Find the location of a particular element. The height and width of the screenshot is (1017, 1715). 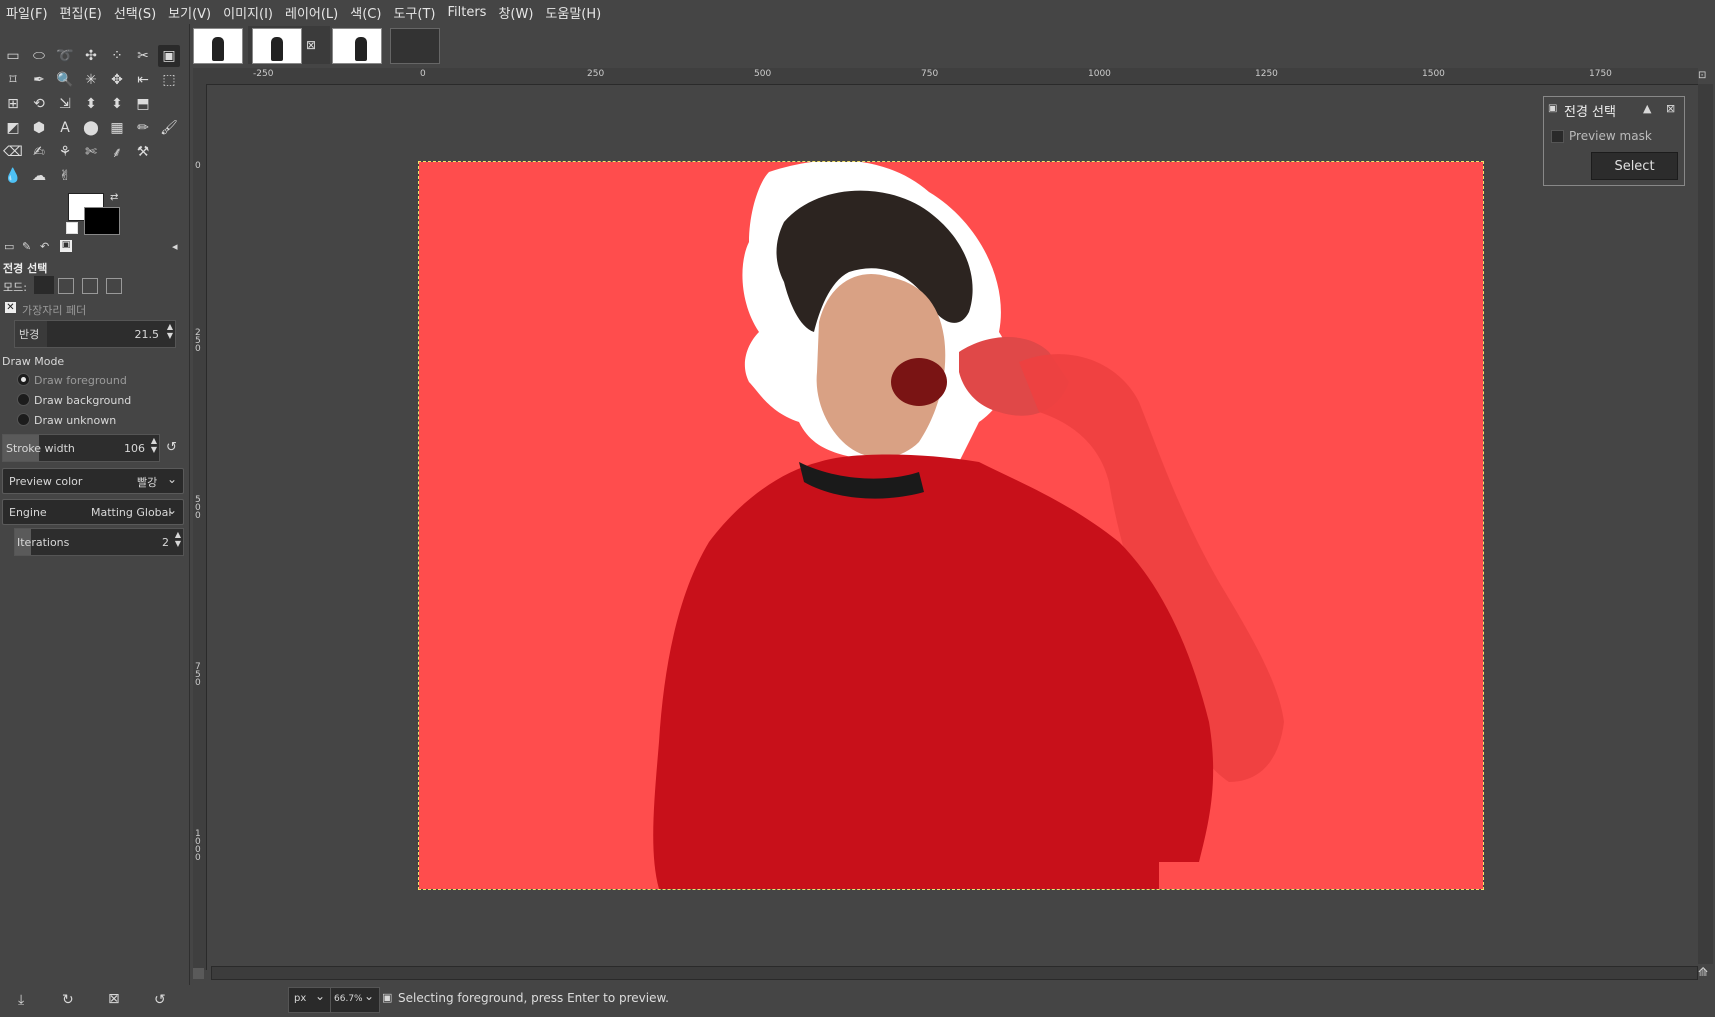

close-icon: ⊠ is located at coordinates (1670, 108).